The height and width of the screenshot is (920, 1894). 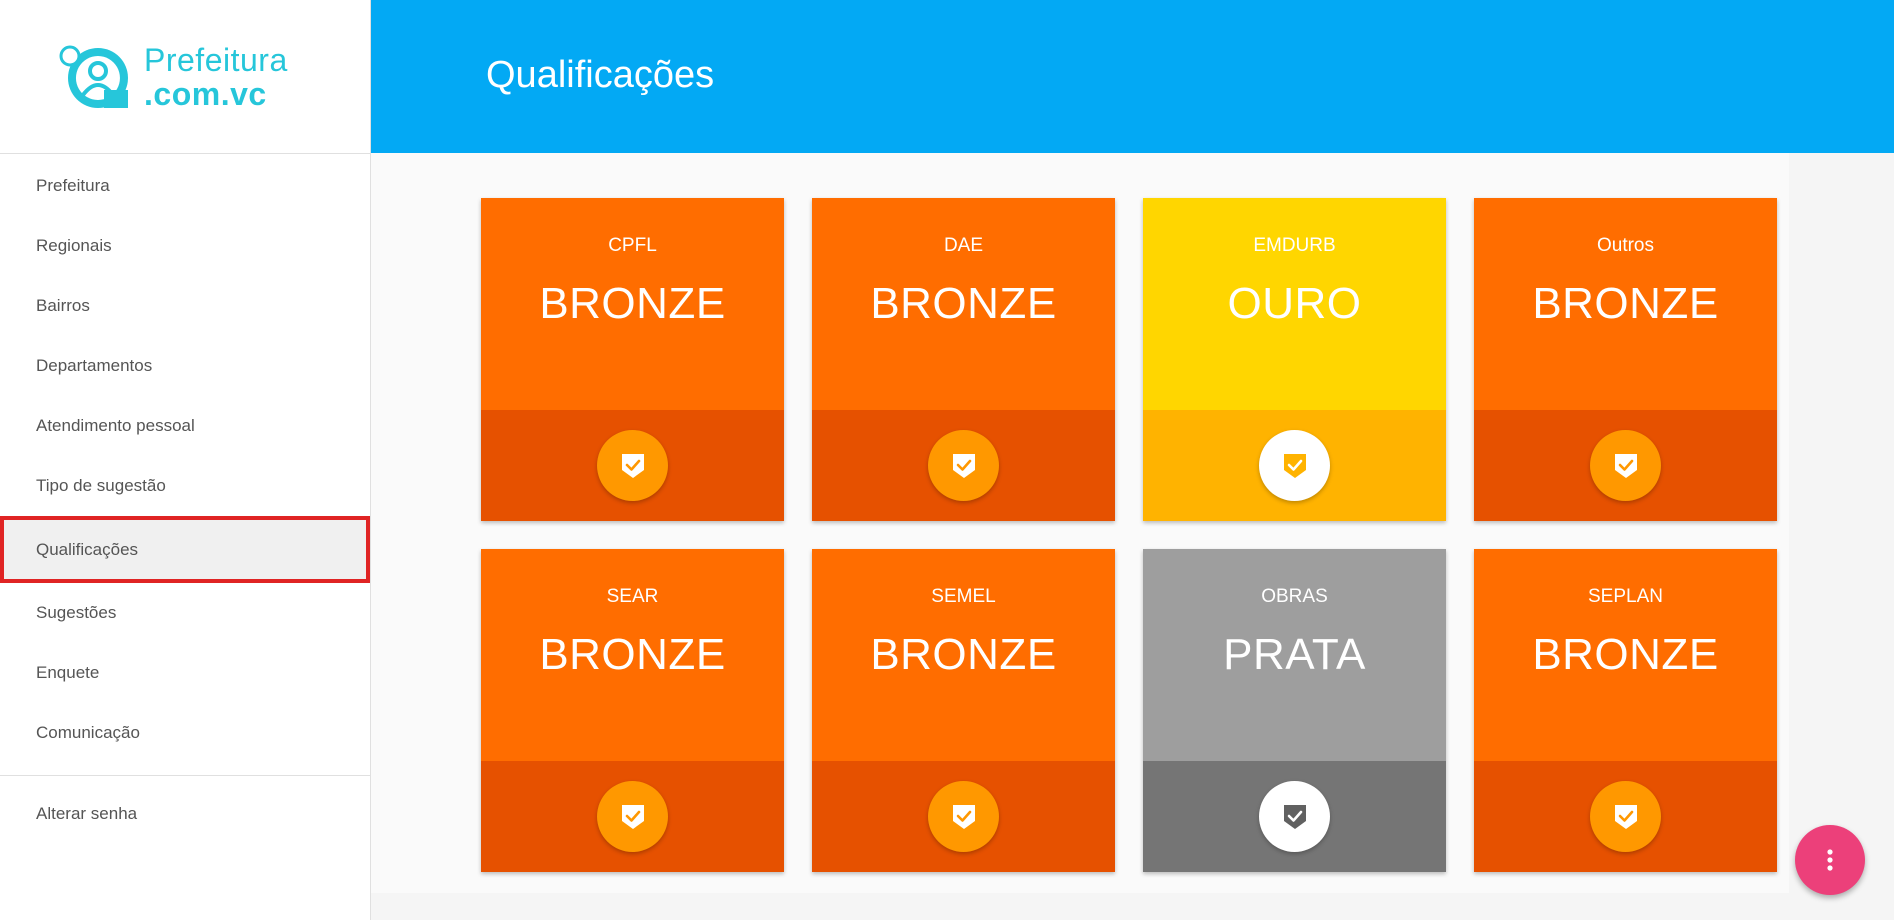 What do you see at coordinates (205, 93) in the screenshot?
I see `logo-line-2: .com.vc` at bounding box center [205, 93].